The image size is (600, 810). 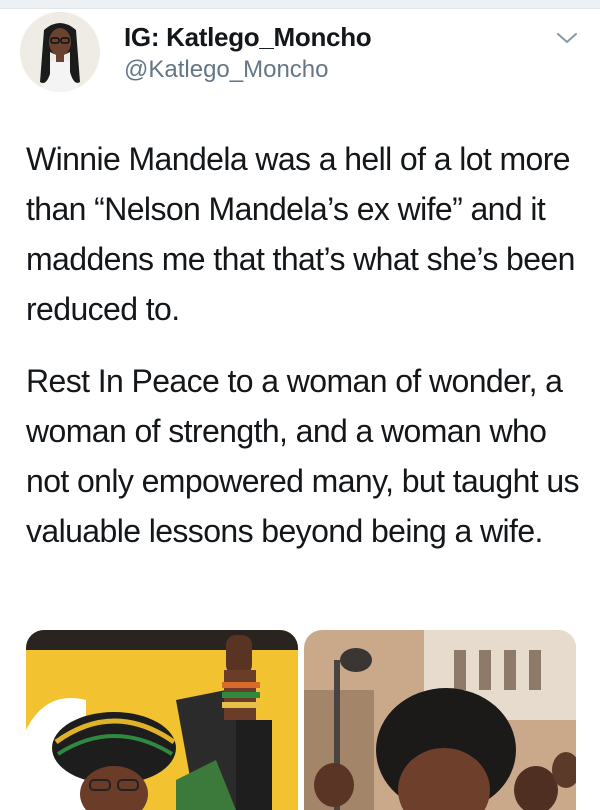 I want to click on chevron-down-icon, so click(x=567, y=38).